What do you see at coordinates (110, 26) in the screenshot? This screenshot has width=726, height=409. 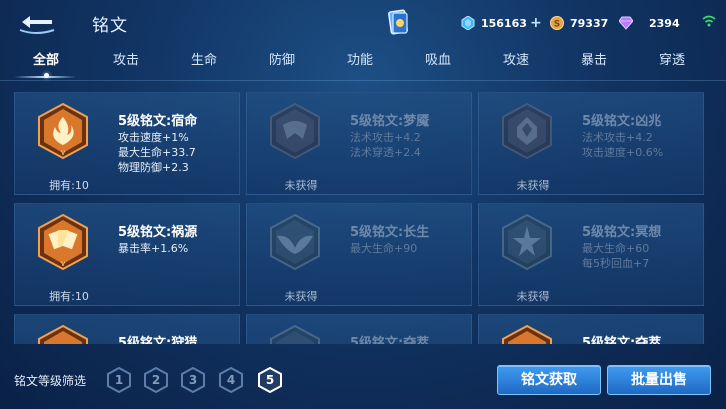 I see `page-title: 铭文` at bounding box center [110, 26].